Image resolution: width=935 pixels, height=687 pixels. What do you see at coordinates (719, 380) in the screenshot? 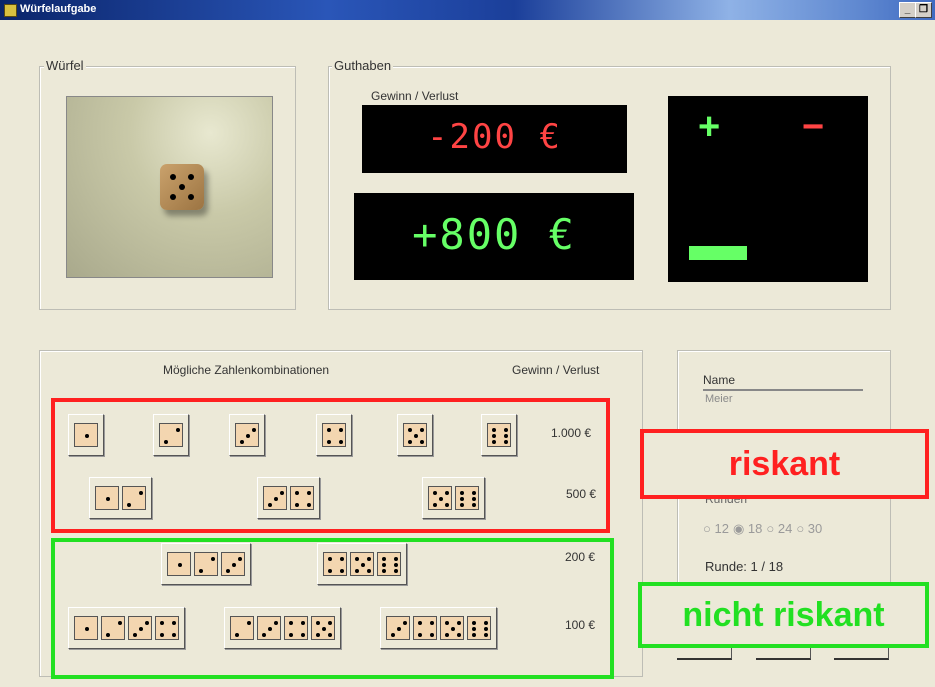
I see `name-label: Name` at bounding box center [719, 380].